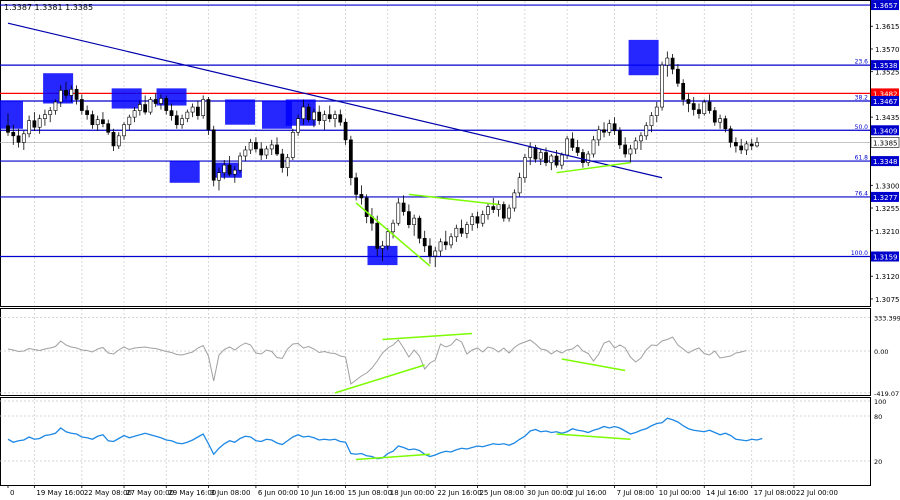  What do you see at coordinates (887, 232) in the screenshot?
I see `price-tick-label: 1.3210` at bounding box center [887, 232].